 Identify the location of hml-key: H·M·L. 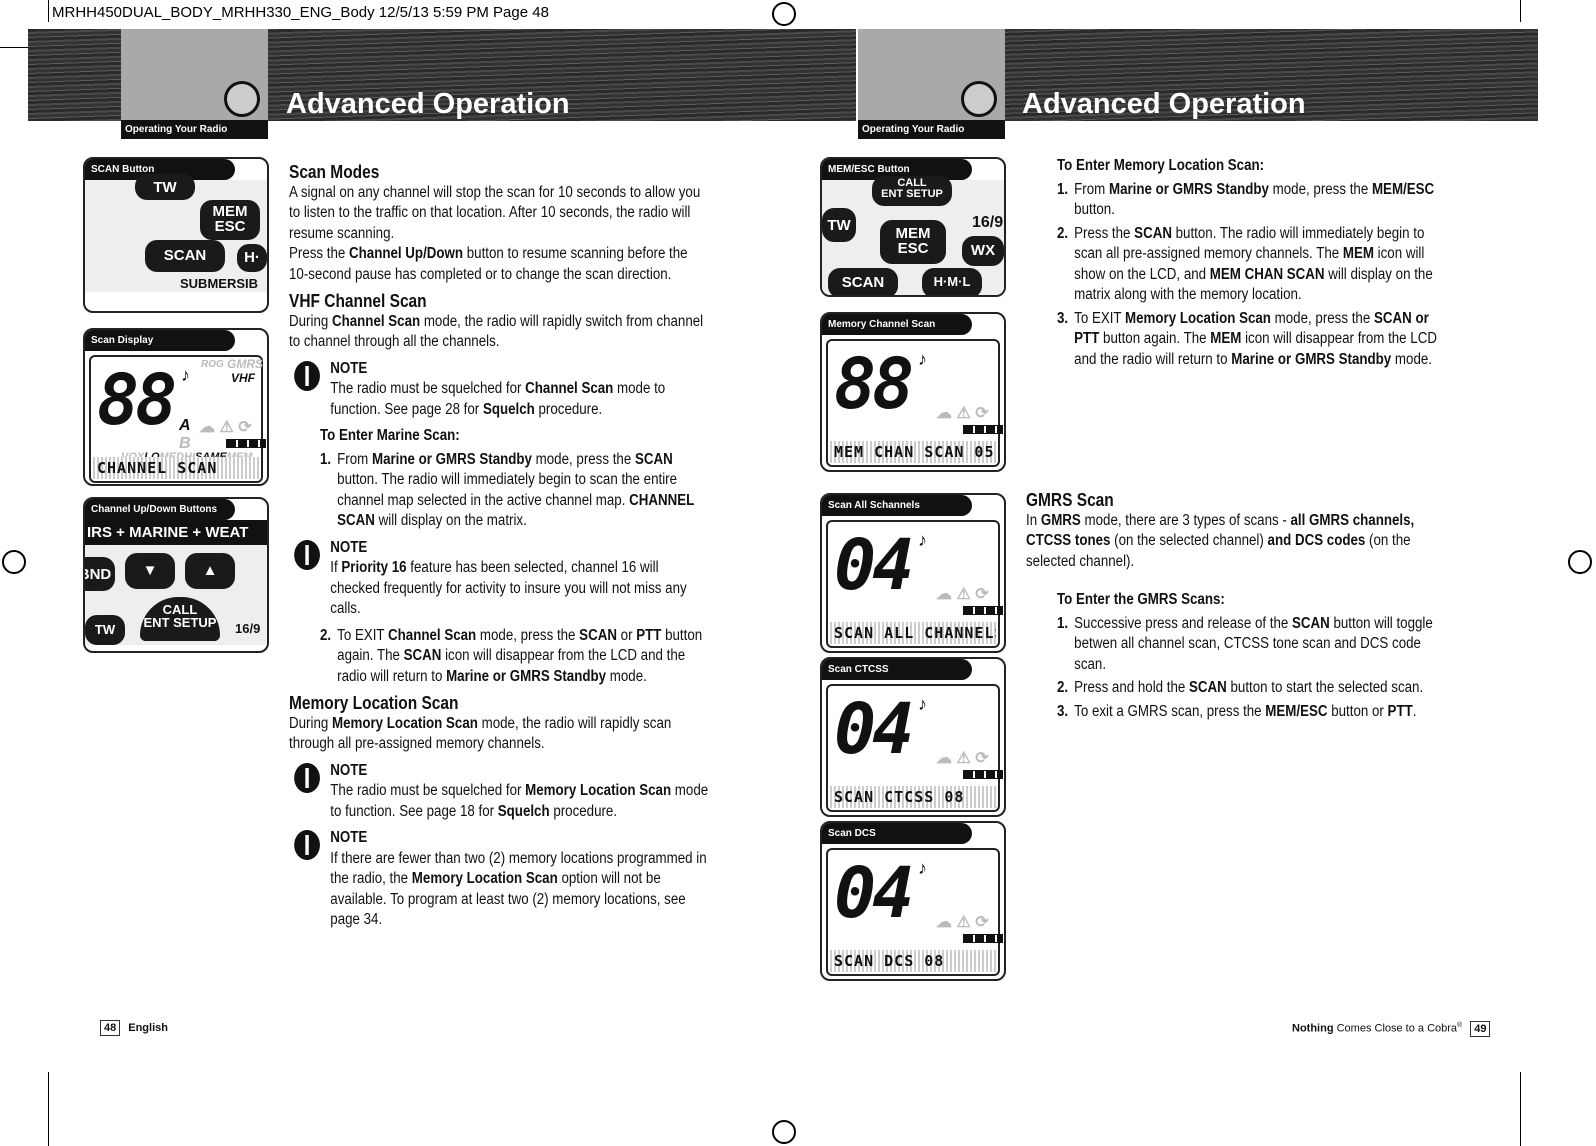
(952, 281).